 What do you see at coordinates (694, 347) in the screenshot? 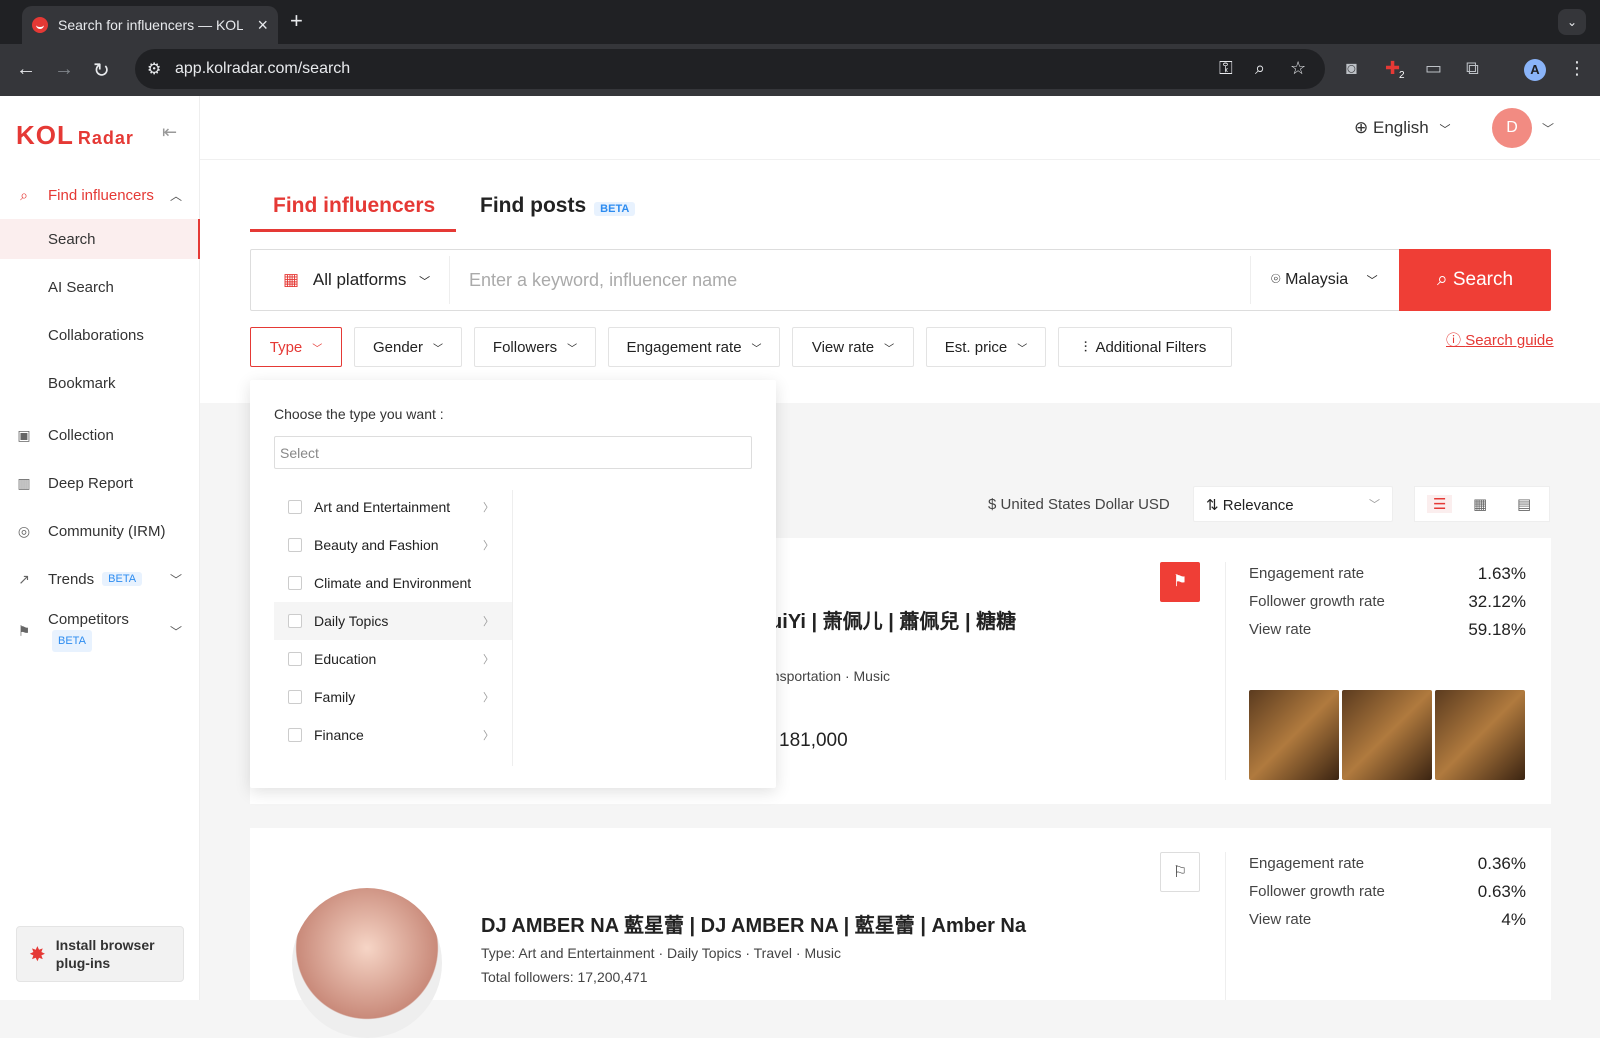
I see `filter-engagement-rate: Engagement rate ﹀` at bounding box center [694, 347].